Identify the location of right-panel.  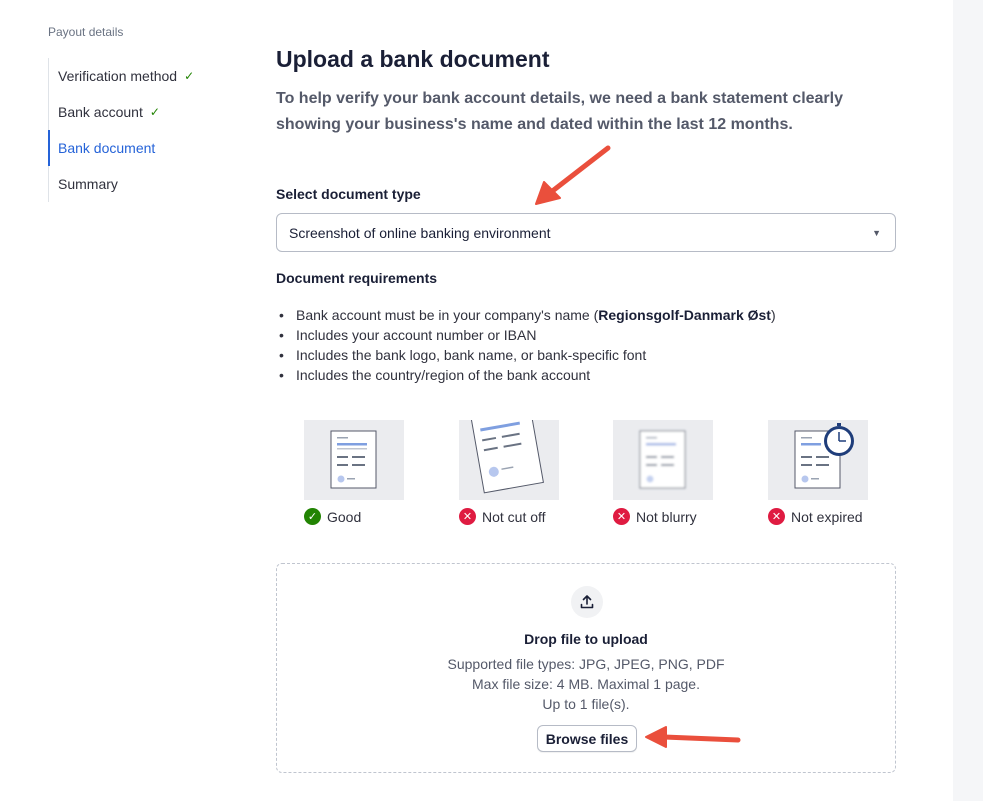
(968, 400).